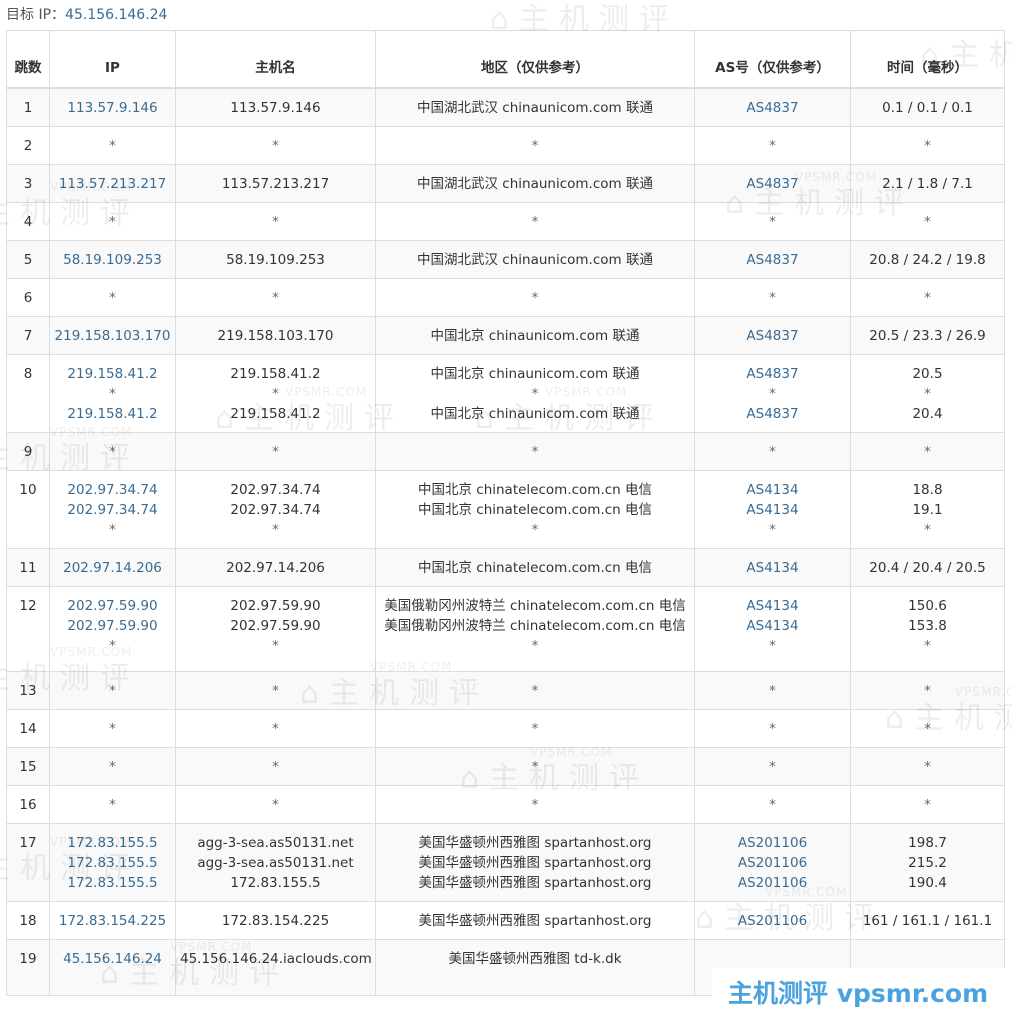 This screenshot has width=1012, height=1019. I want to click on table-row: 9 * * * * *, so click(505, 451).